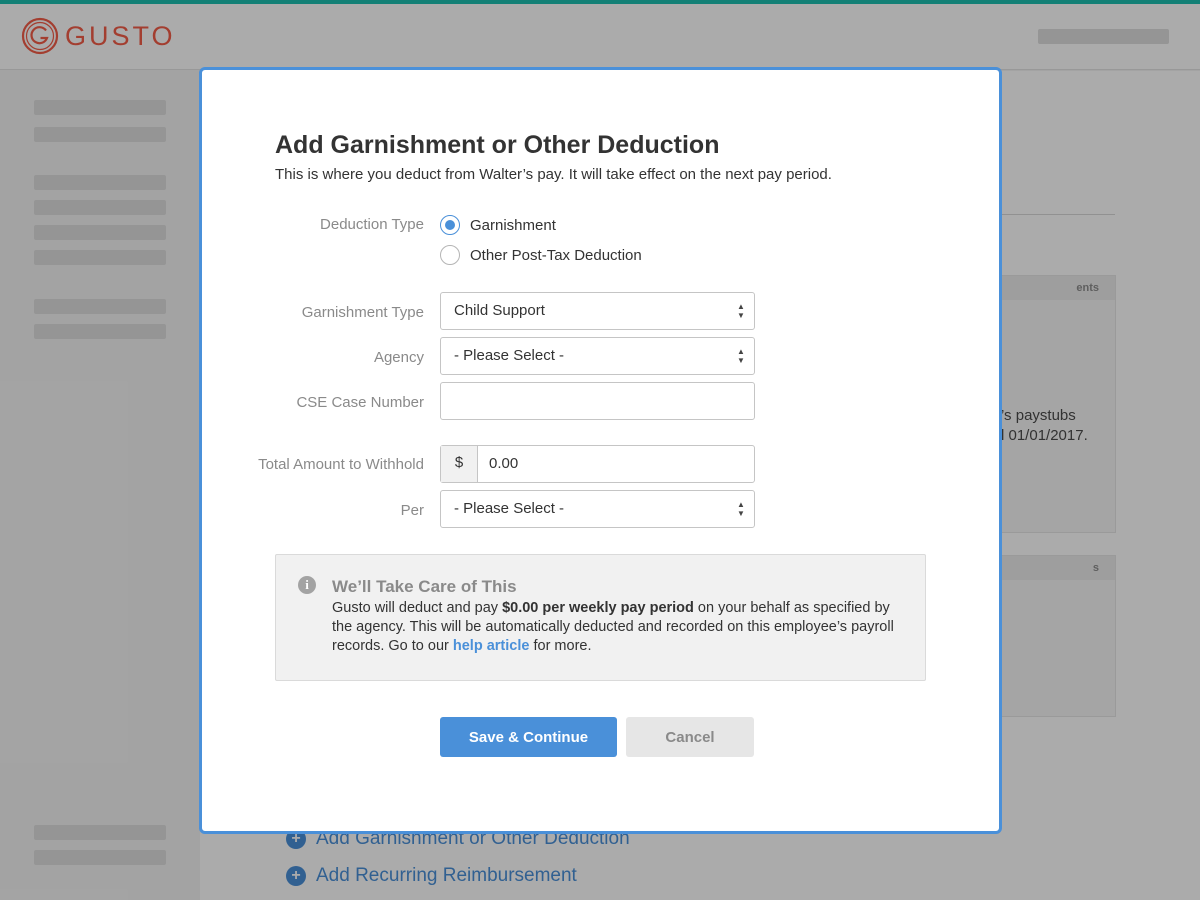  I want to click on amount-value: 0.00, so click(498, 464).